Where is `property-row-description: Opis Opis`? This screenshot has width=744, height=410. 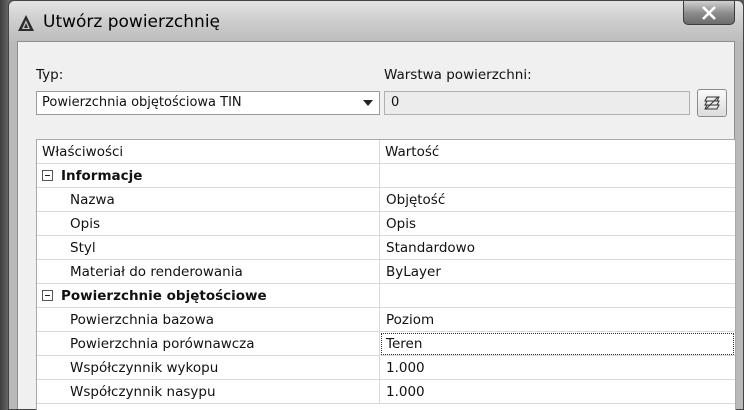 property-row-description: Opis Opis is located at coordinates (386, 224).